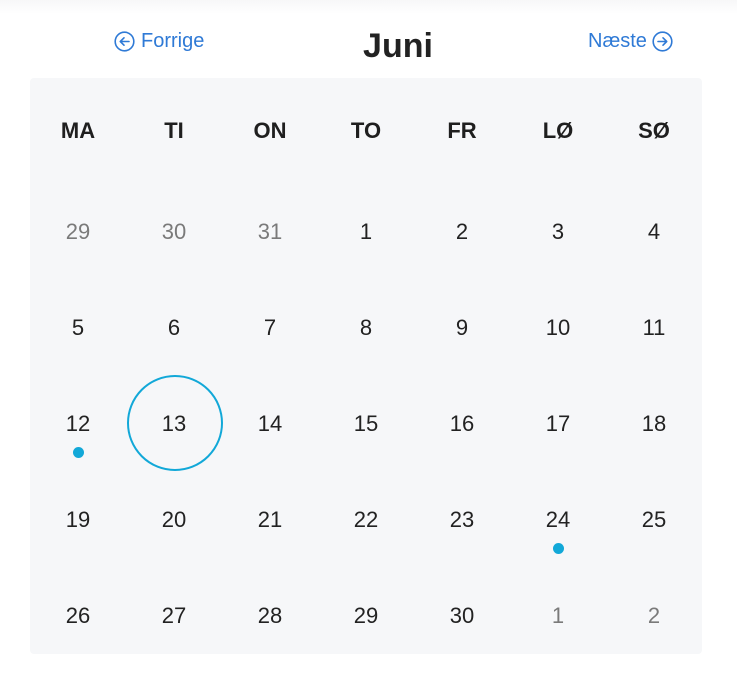  I want to click on weekday-label: FR, so click(462, 130).